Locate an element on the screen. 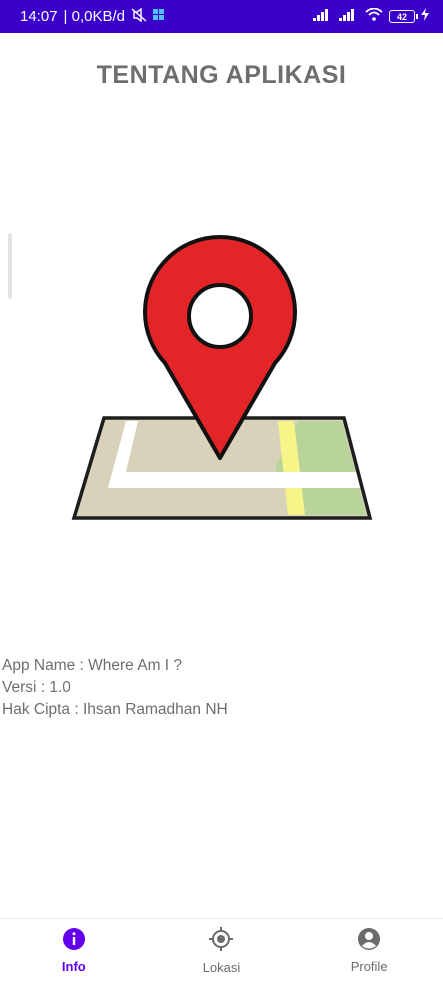  status-bar: 14:07 | 0,0KB/d 42 is located at coordinates (221, 16).